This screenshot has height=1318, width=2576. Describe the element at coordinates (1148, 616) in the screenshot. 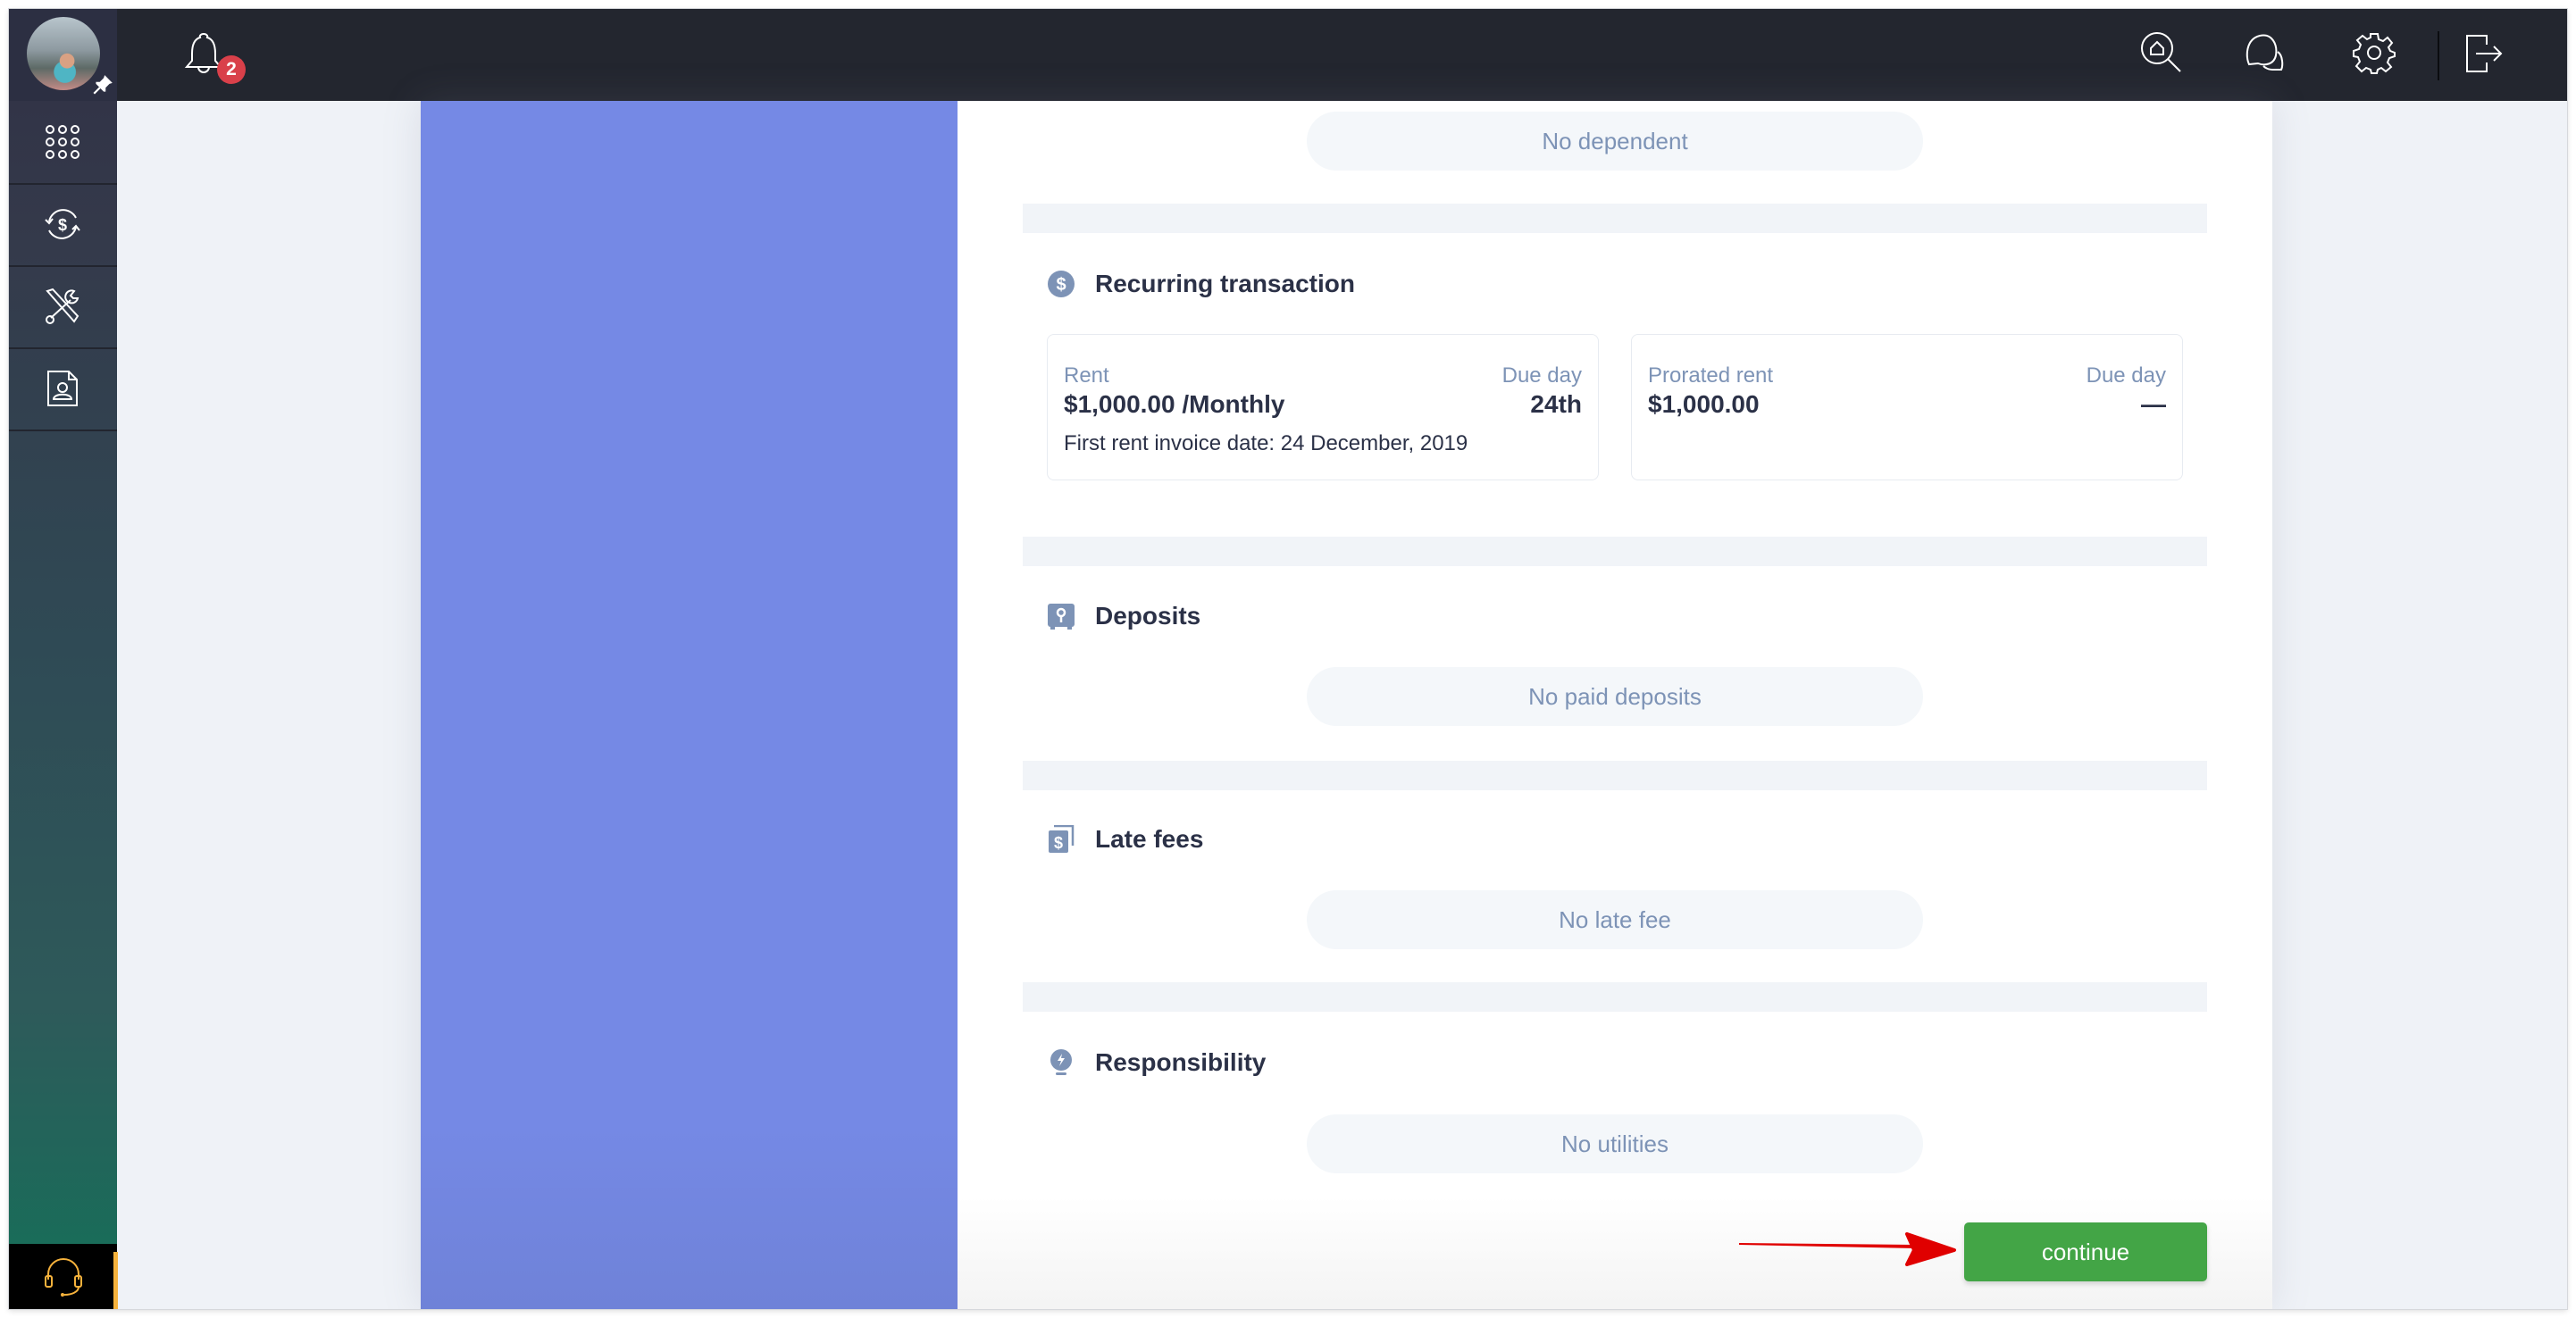

I see `section-title: Deposits` at that location.